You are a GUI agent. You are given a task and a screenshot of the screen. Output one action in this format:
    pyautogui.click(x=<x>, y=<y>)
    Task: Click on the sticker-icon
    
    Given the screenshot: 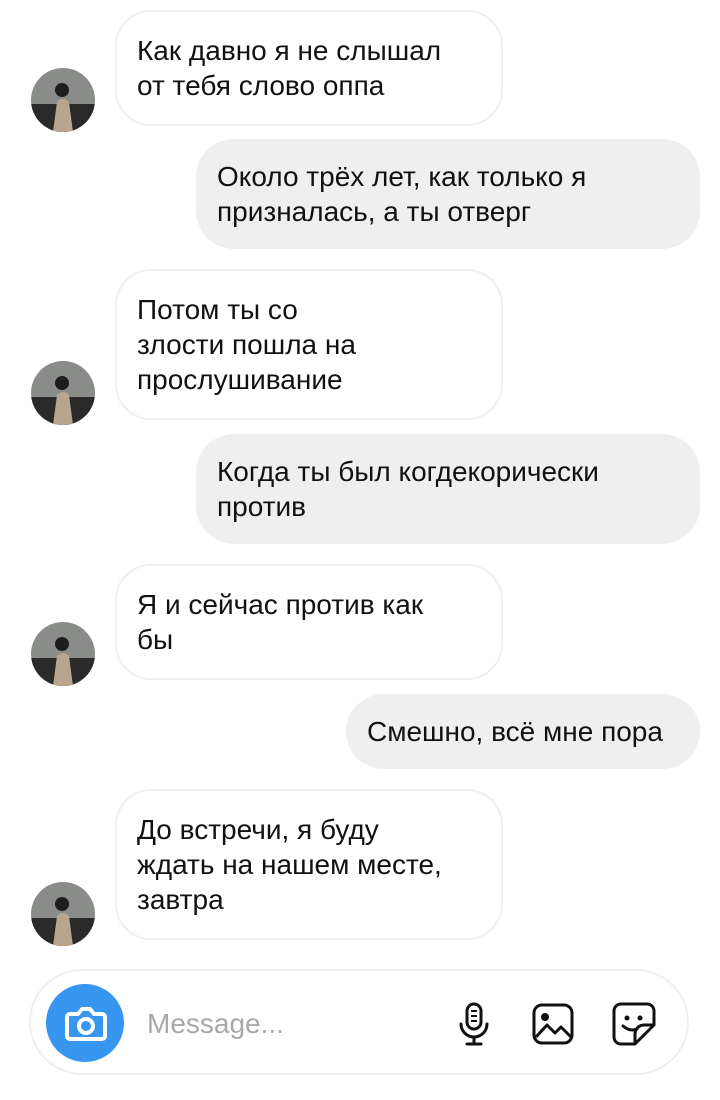 What is the action you would take?
    pyautogui.click(x=634, y=1024)
    